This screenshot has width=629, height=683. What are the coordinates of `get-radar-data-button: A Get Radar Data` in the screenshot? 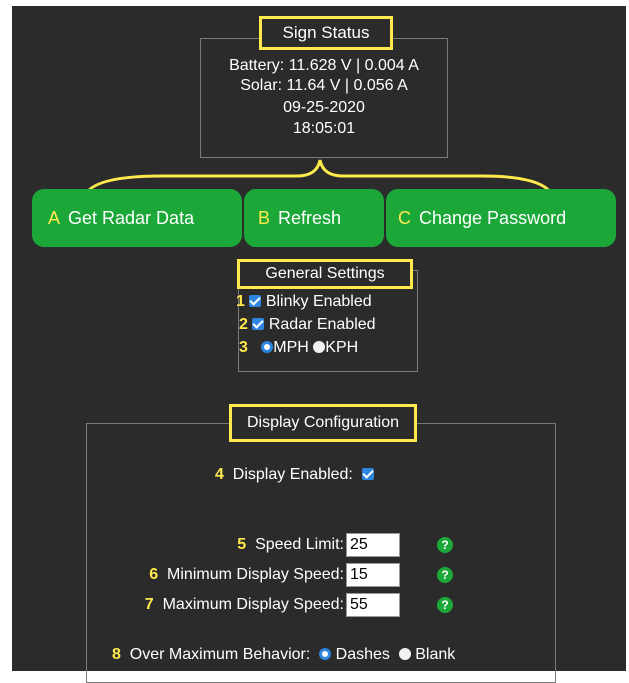 It's located at (137, 218).